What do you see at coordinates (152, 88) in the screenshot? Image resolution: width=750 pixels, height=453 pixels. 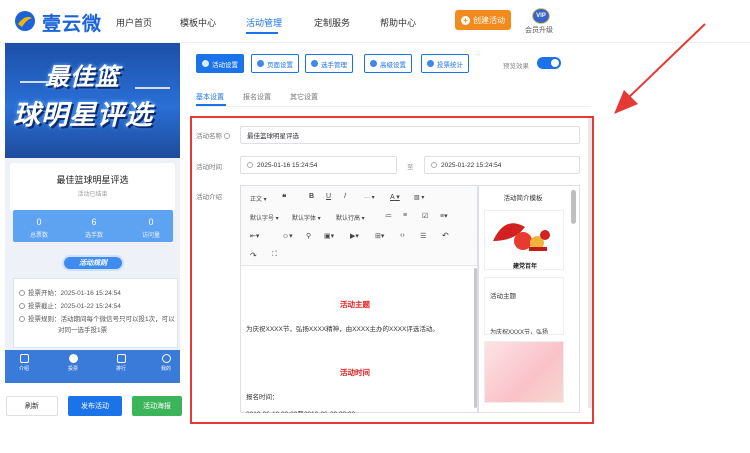 I see `banner-decoration` at bounding box center [152, 88].